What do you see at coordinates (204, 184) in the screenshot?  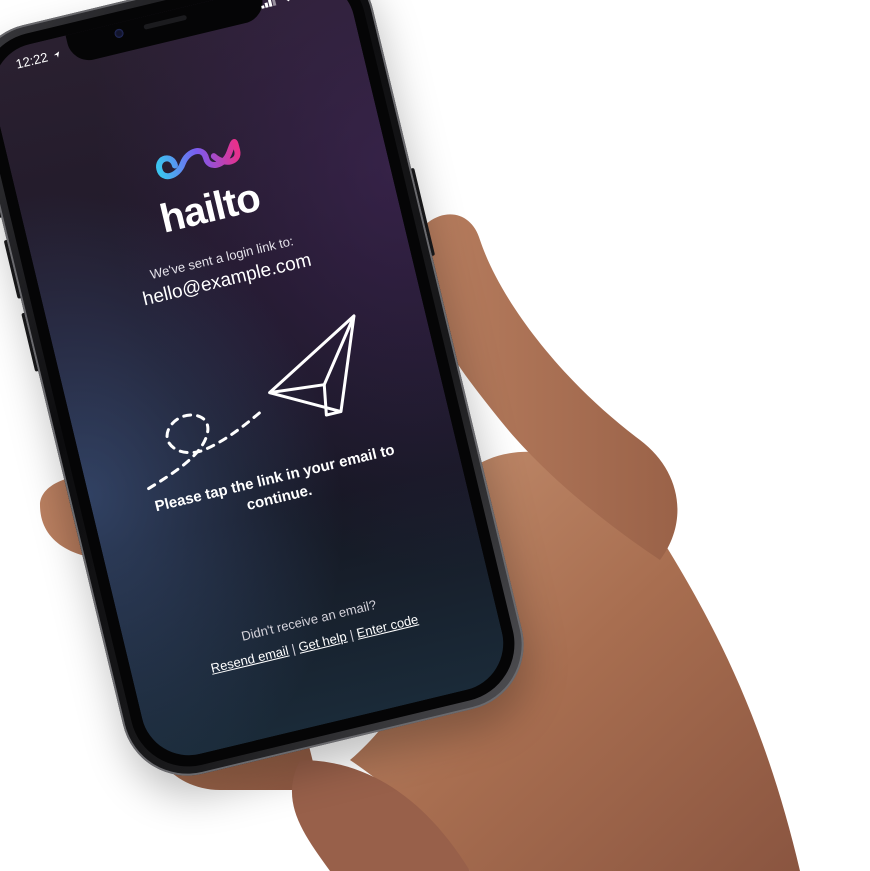 I see `brand-logo: hailto` at bounding box center [204, 184].